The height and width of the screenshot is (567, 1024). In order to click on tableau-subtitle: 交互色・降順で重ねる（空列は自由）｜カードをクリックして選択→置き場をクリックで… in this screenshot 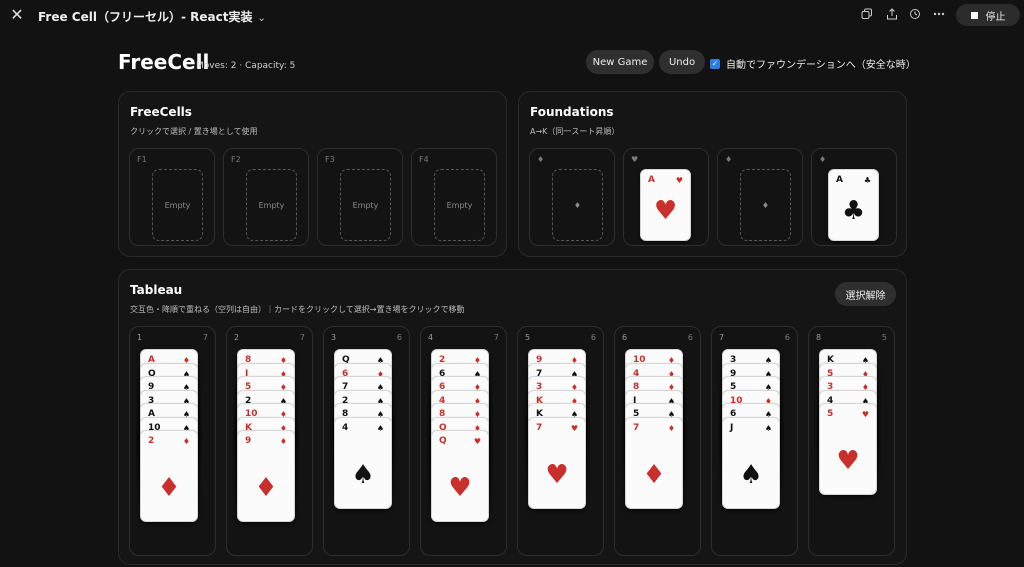, I will do `click(297, 309)`.